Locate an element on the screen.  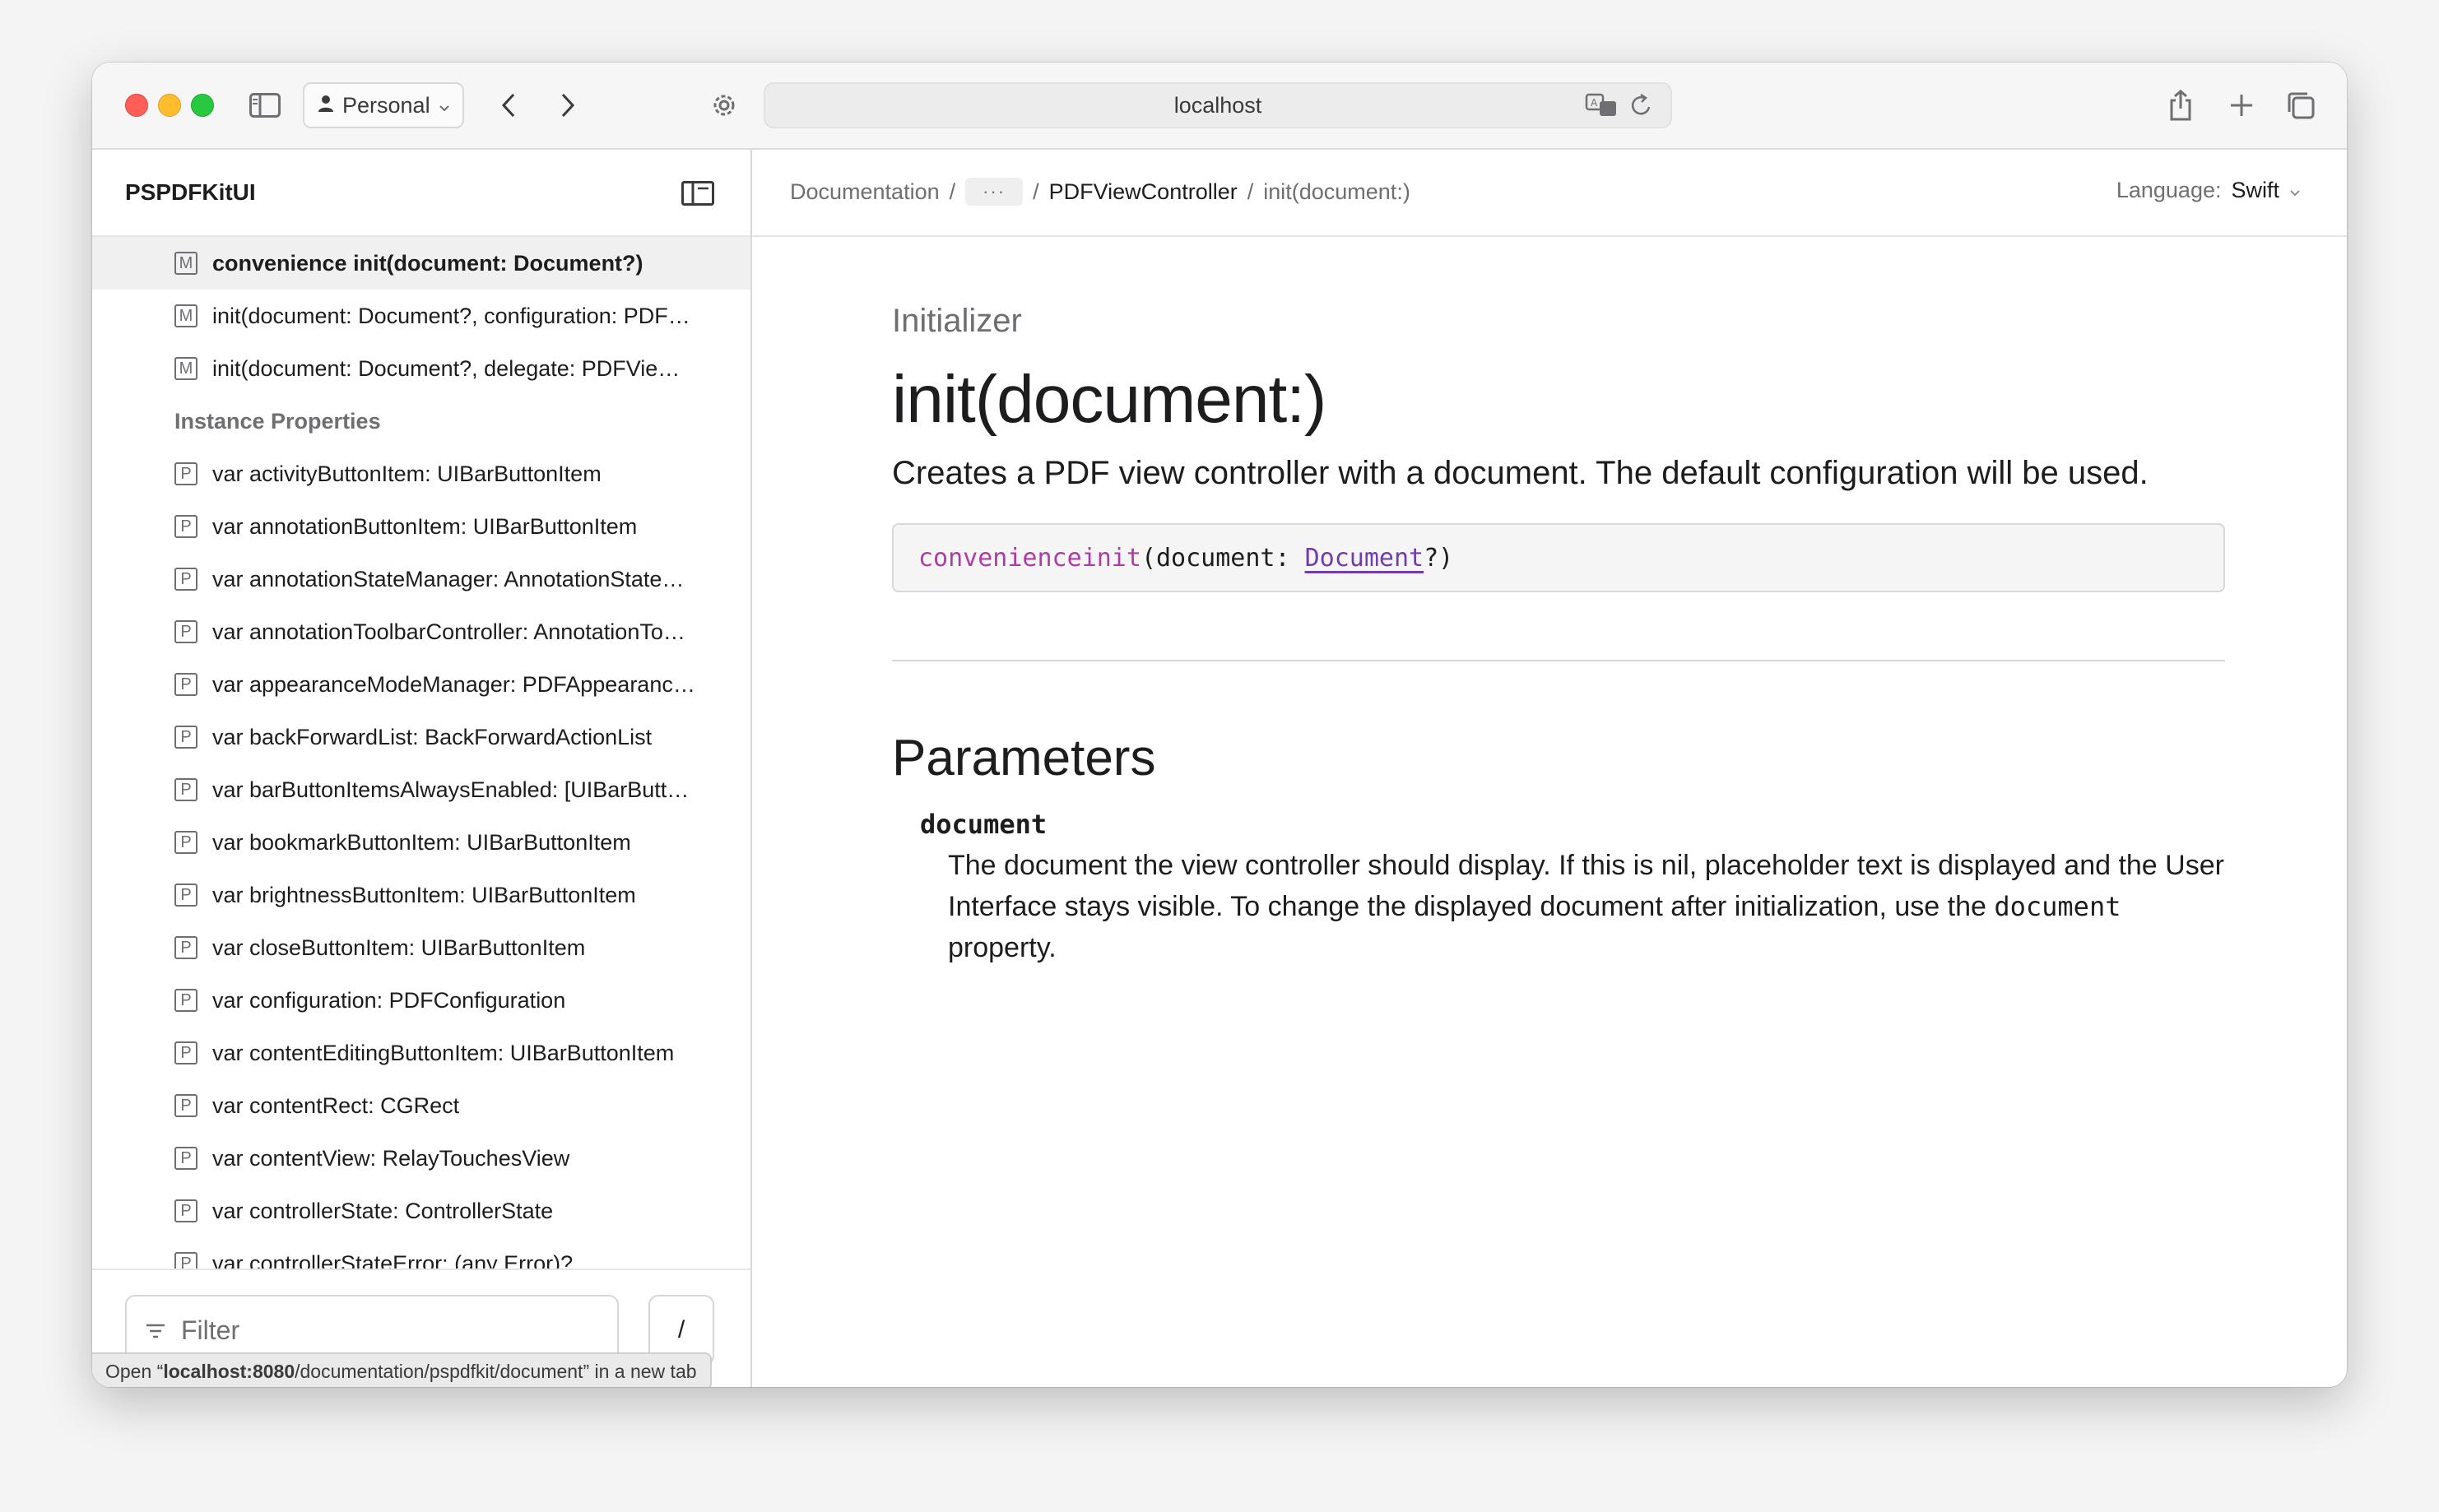
sidebar-item-property: Pvar controllerState: ControllerState is located at coordinates (421, 1211).